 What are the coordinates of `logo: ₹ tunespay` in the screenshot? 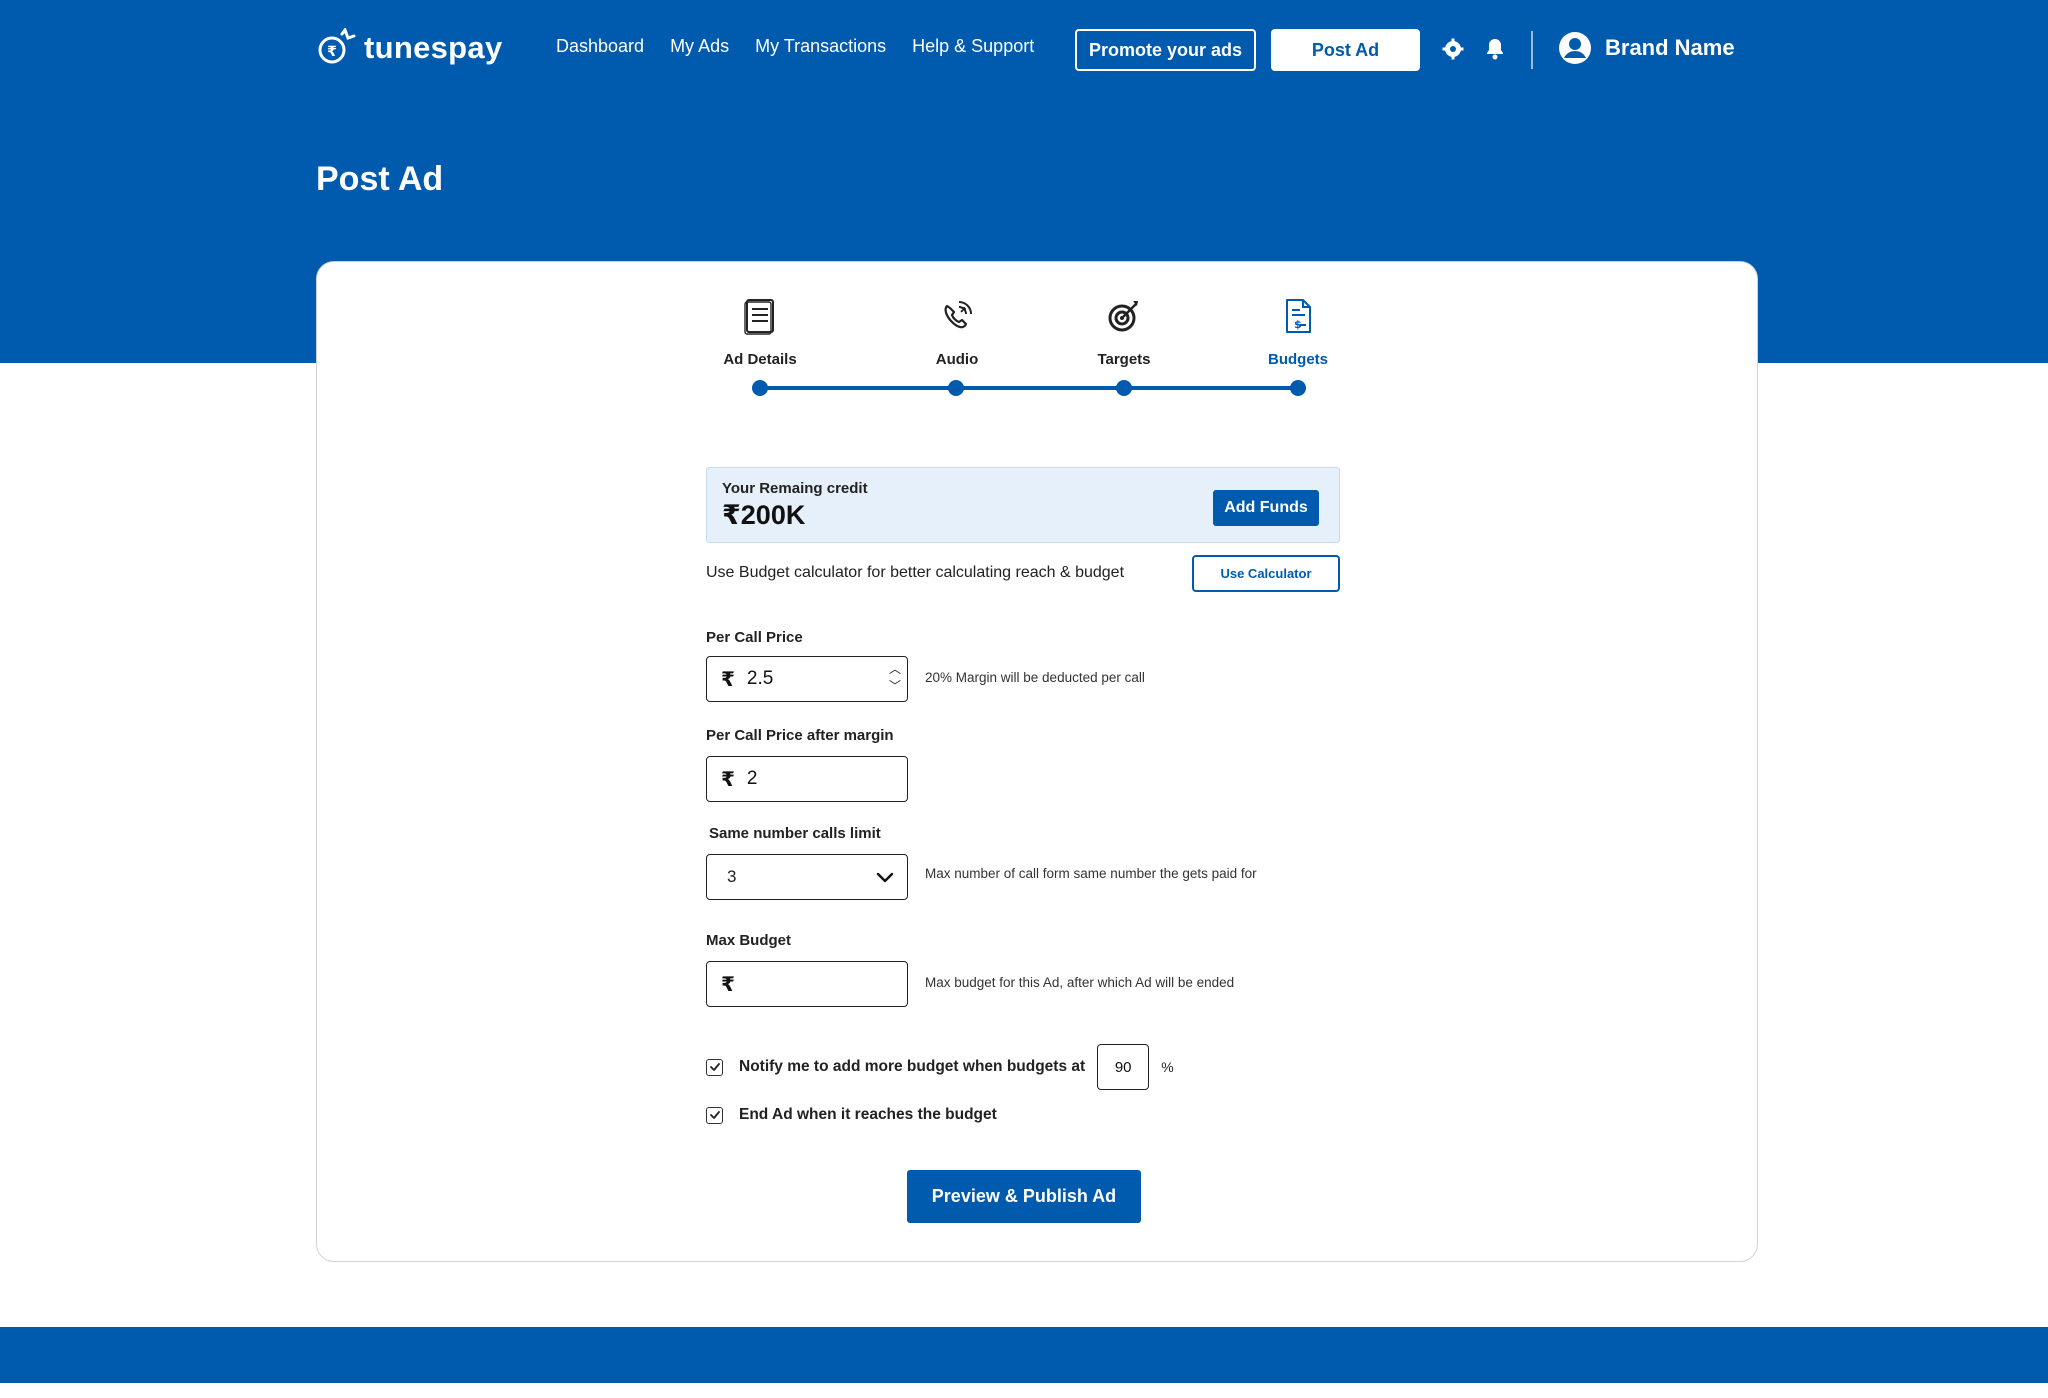 It's located at (409, 48).